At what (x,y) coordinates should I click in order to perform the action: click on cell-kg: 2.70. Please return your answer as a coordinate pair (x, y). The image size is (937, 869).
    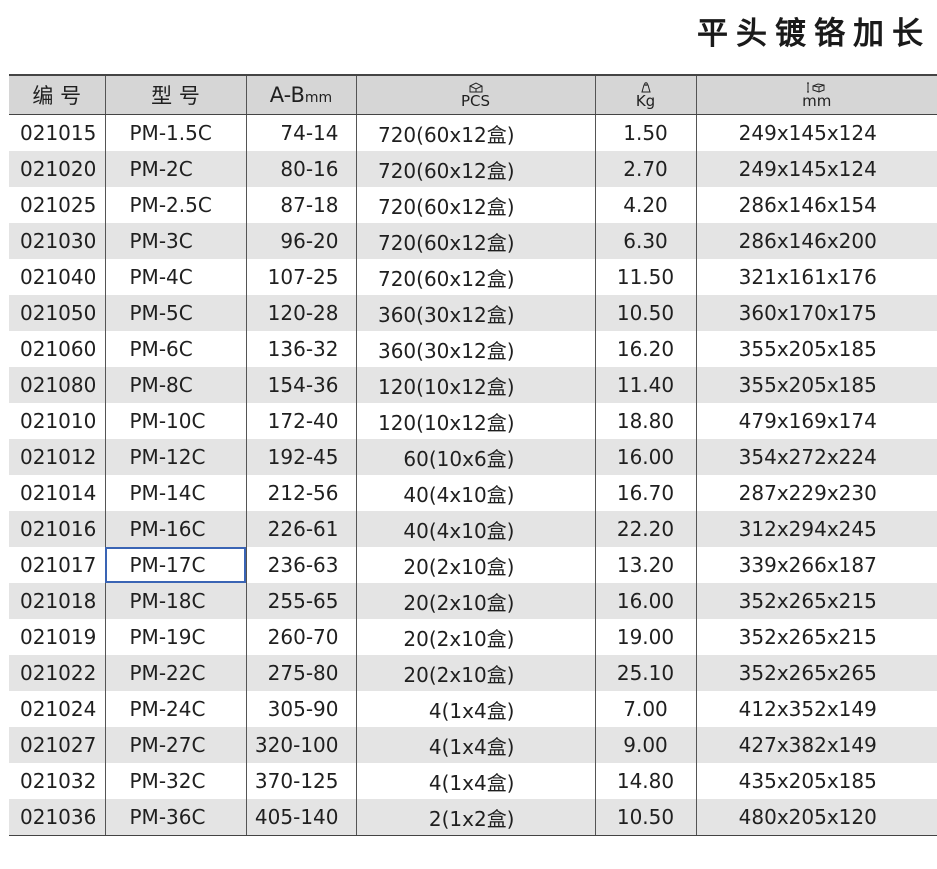
    Looking at the image, I should click on (645, 169).